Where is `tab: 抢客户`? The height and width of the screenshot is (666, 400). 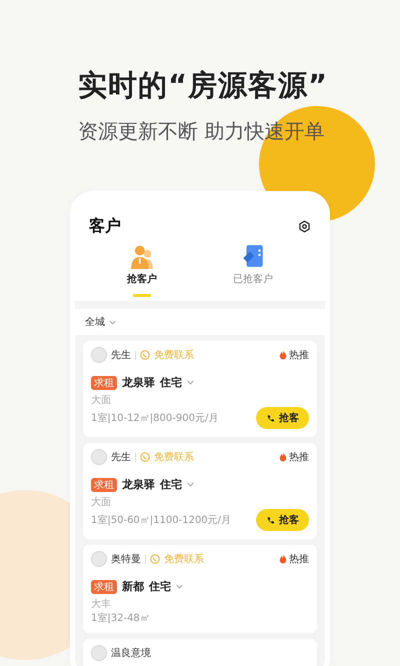
tab: 抢客户 is located at coordinates (142, 272).